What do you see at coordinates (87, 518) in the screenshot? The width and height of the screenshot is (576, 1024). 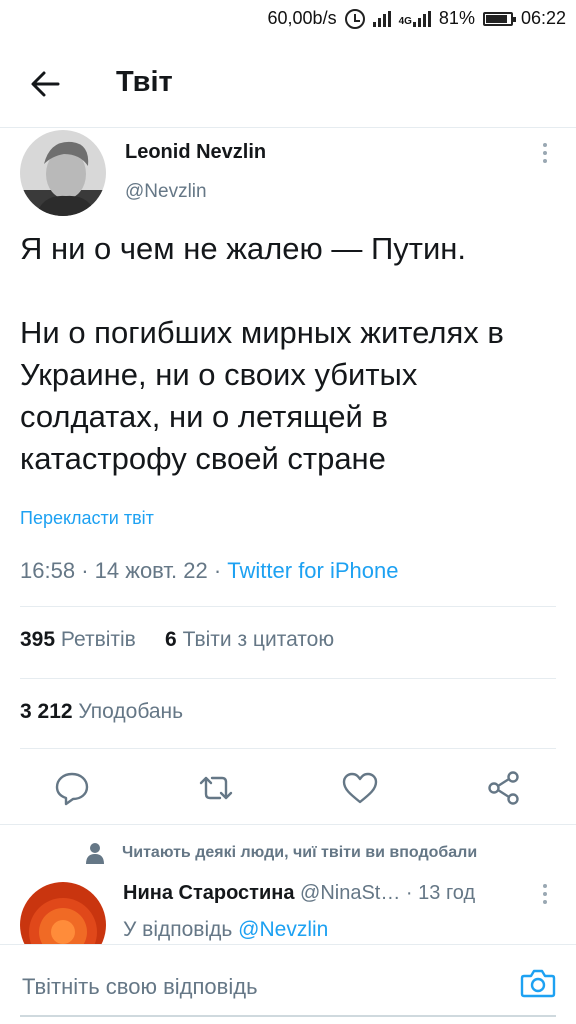 I see `translate-link: Перекласти твіт` at bounding box center [87, 518].